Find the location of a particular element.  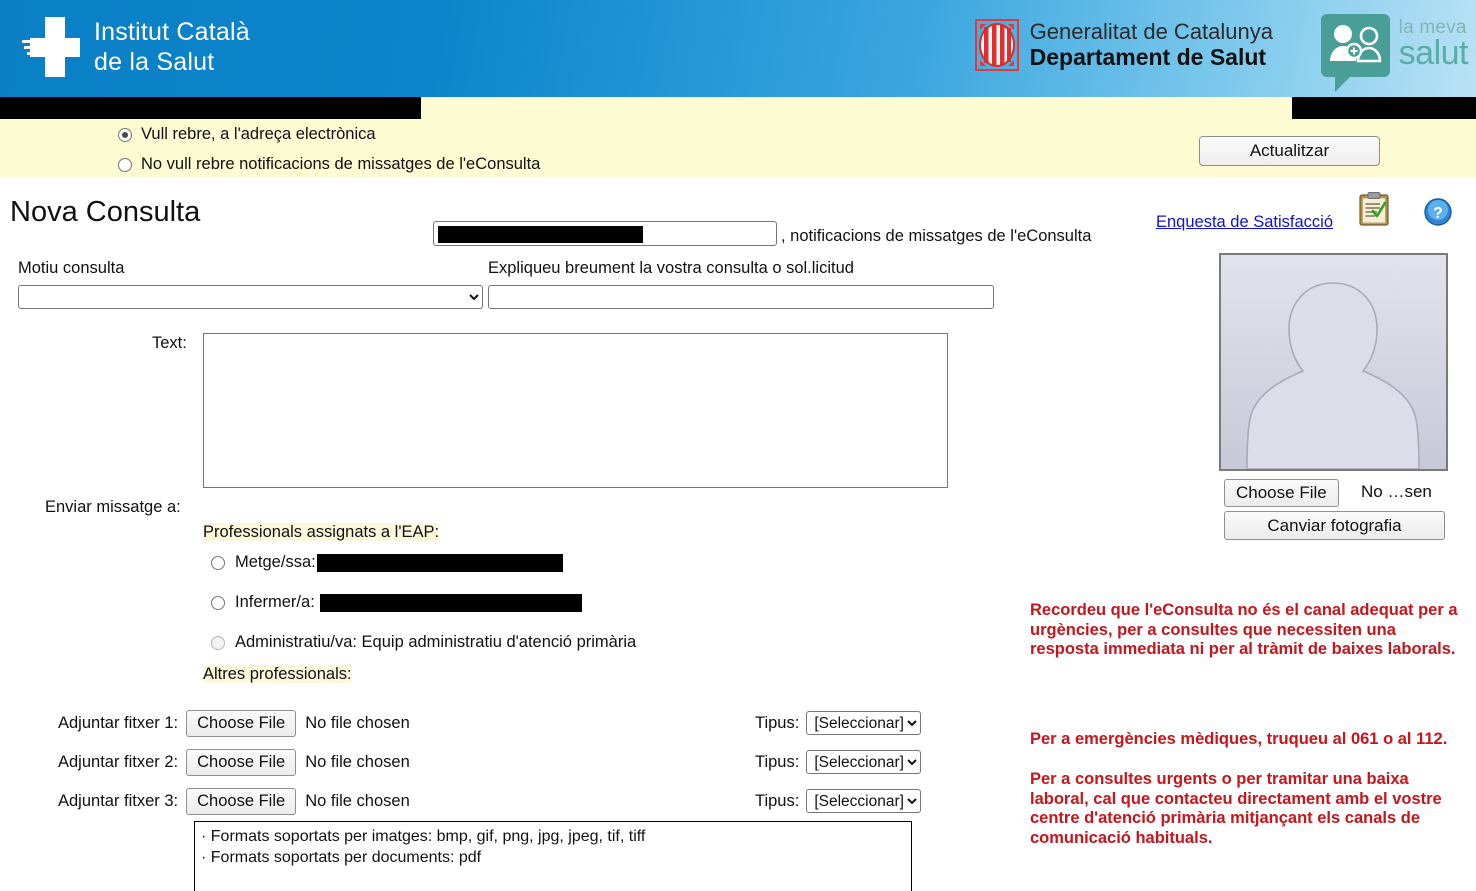

eap-professionals-heading: Professionals assignats a l'EAP: is located at coordinates (321, 532).